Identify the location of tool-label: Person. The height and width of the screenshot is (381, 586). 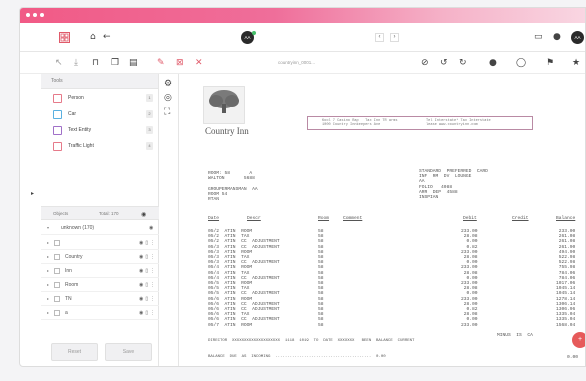
(76, 98).